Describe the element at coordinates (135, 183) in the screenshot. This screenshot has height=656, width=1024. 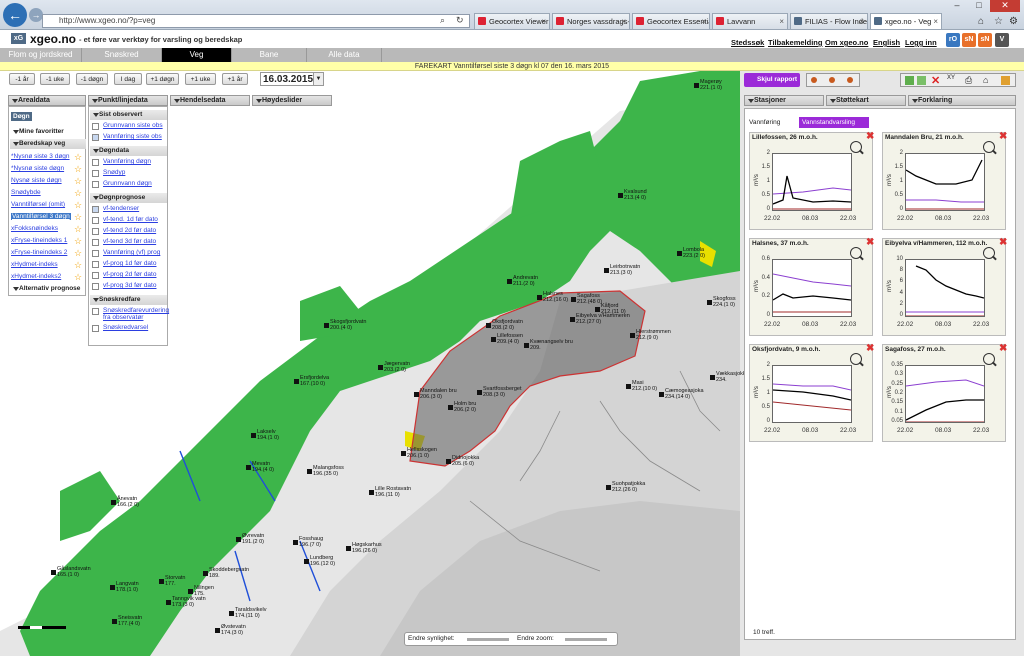
I see `punkt-layer-link: Grunnvann døgn` at that location.